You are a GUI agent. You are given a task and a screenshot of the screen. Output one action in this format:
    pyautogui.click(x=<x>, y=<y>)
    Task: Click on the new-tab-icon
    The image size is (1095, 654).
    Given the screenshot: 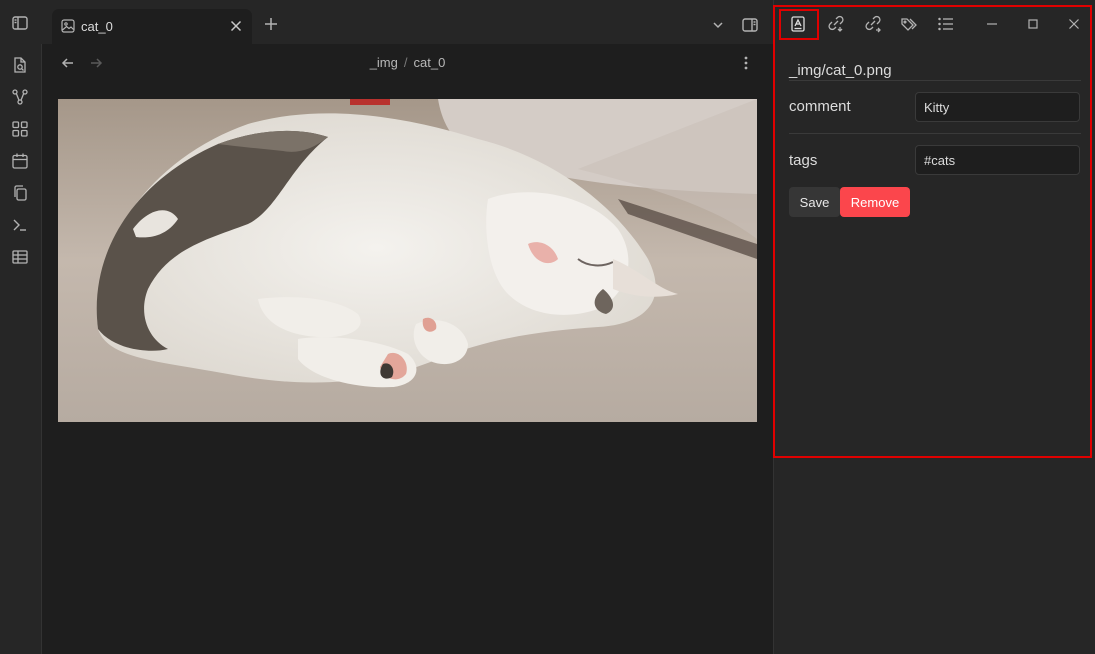 What is the action you would take?
    pyautogui.click(x=271, y=24)
    